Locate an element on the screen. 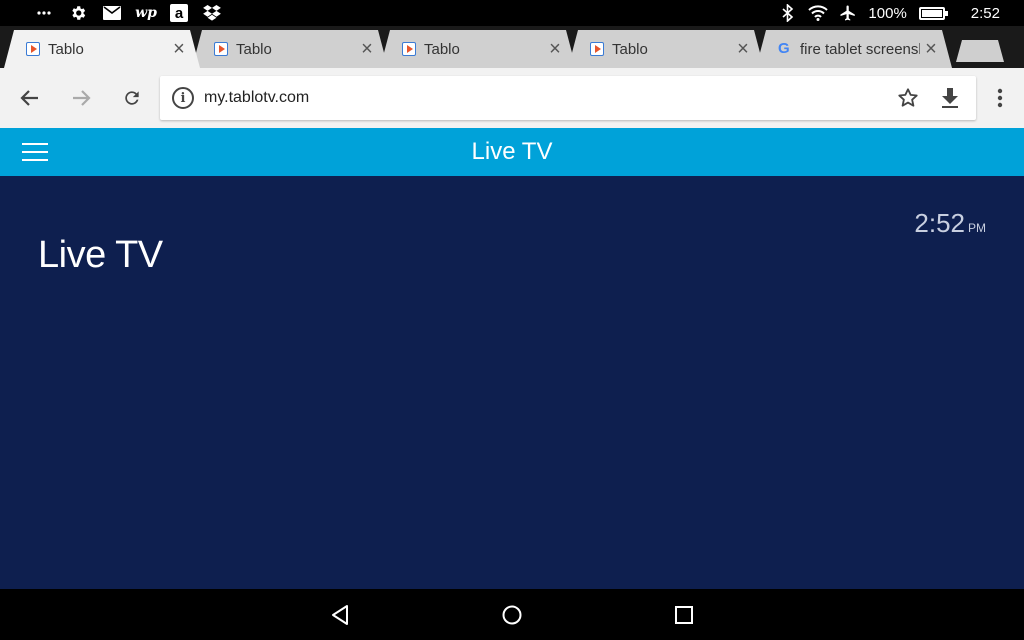  address-bar: i my.tablotv.com is located at coordinates (568, 98).